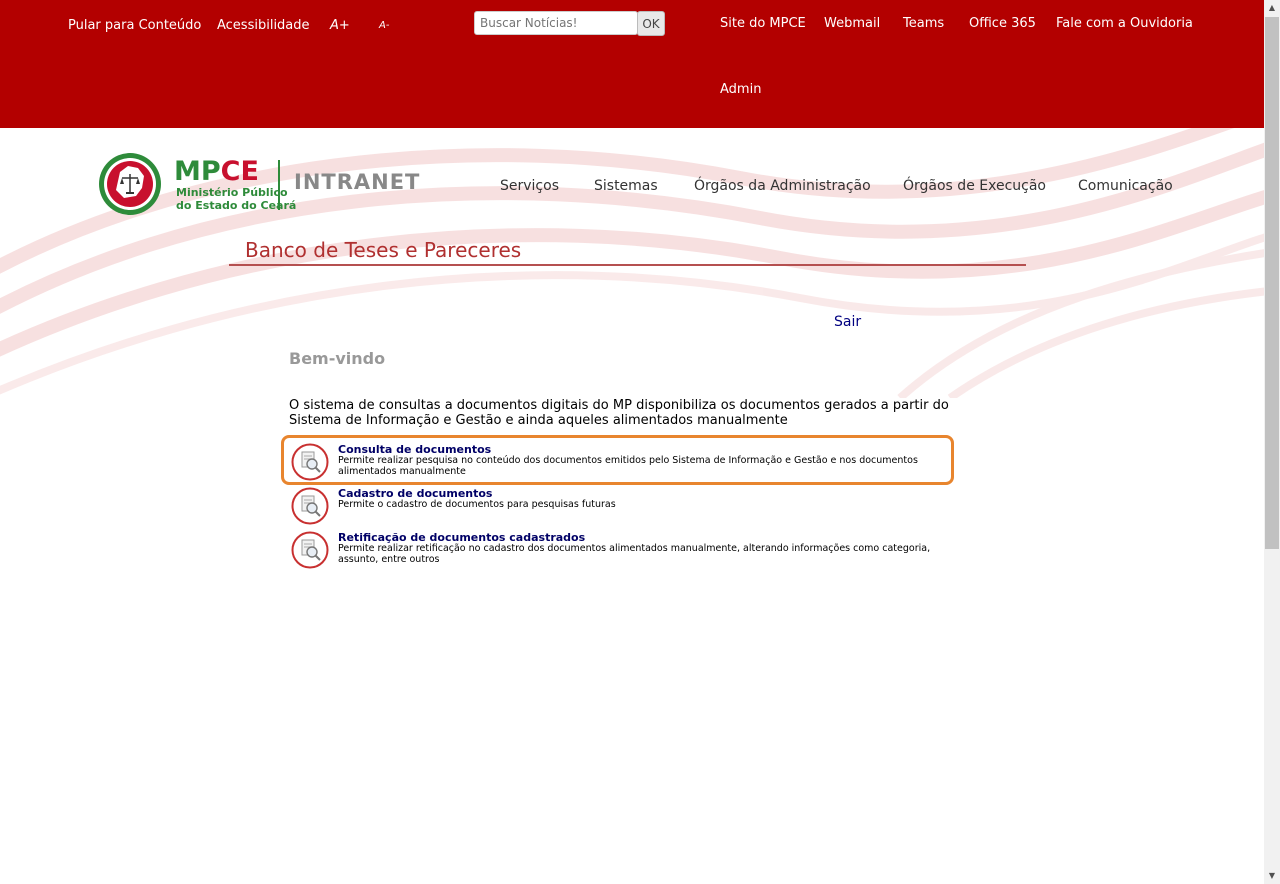 This screenshot has height=884, width=1280. I want to click on logout-link: Sair, so click(847, 322).